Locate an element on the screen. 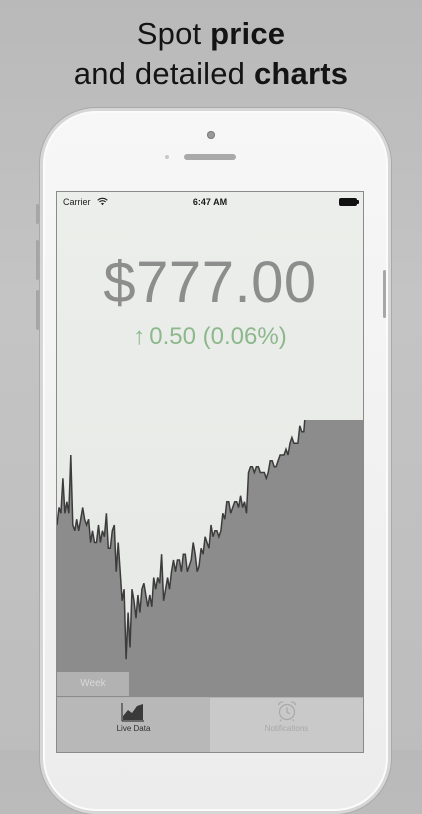 Image resolution: width=422 pixels, height=814 pixels. tab-live-data-label: Live Data is located at coordinates (133, 728).